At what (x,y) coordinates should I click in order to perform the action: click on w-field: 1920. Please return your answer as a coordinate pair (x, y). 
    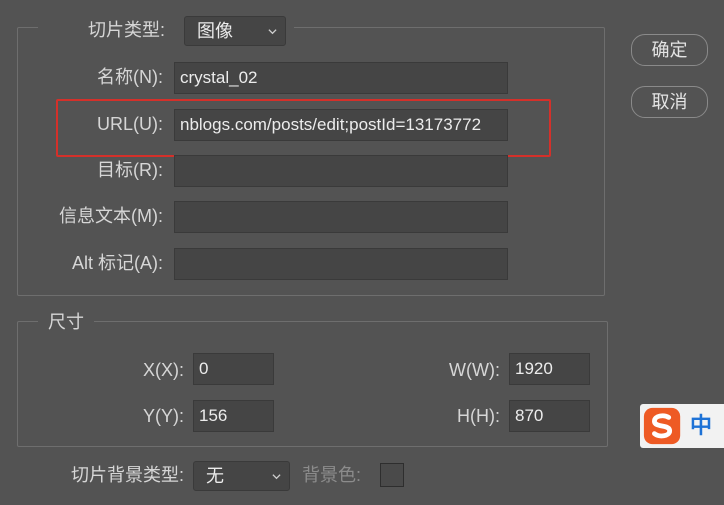
    Looking at the image, I should click on (549, 369).